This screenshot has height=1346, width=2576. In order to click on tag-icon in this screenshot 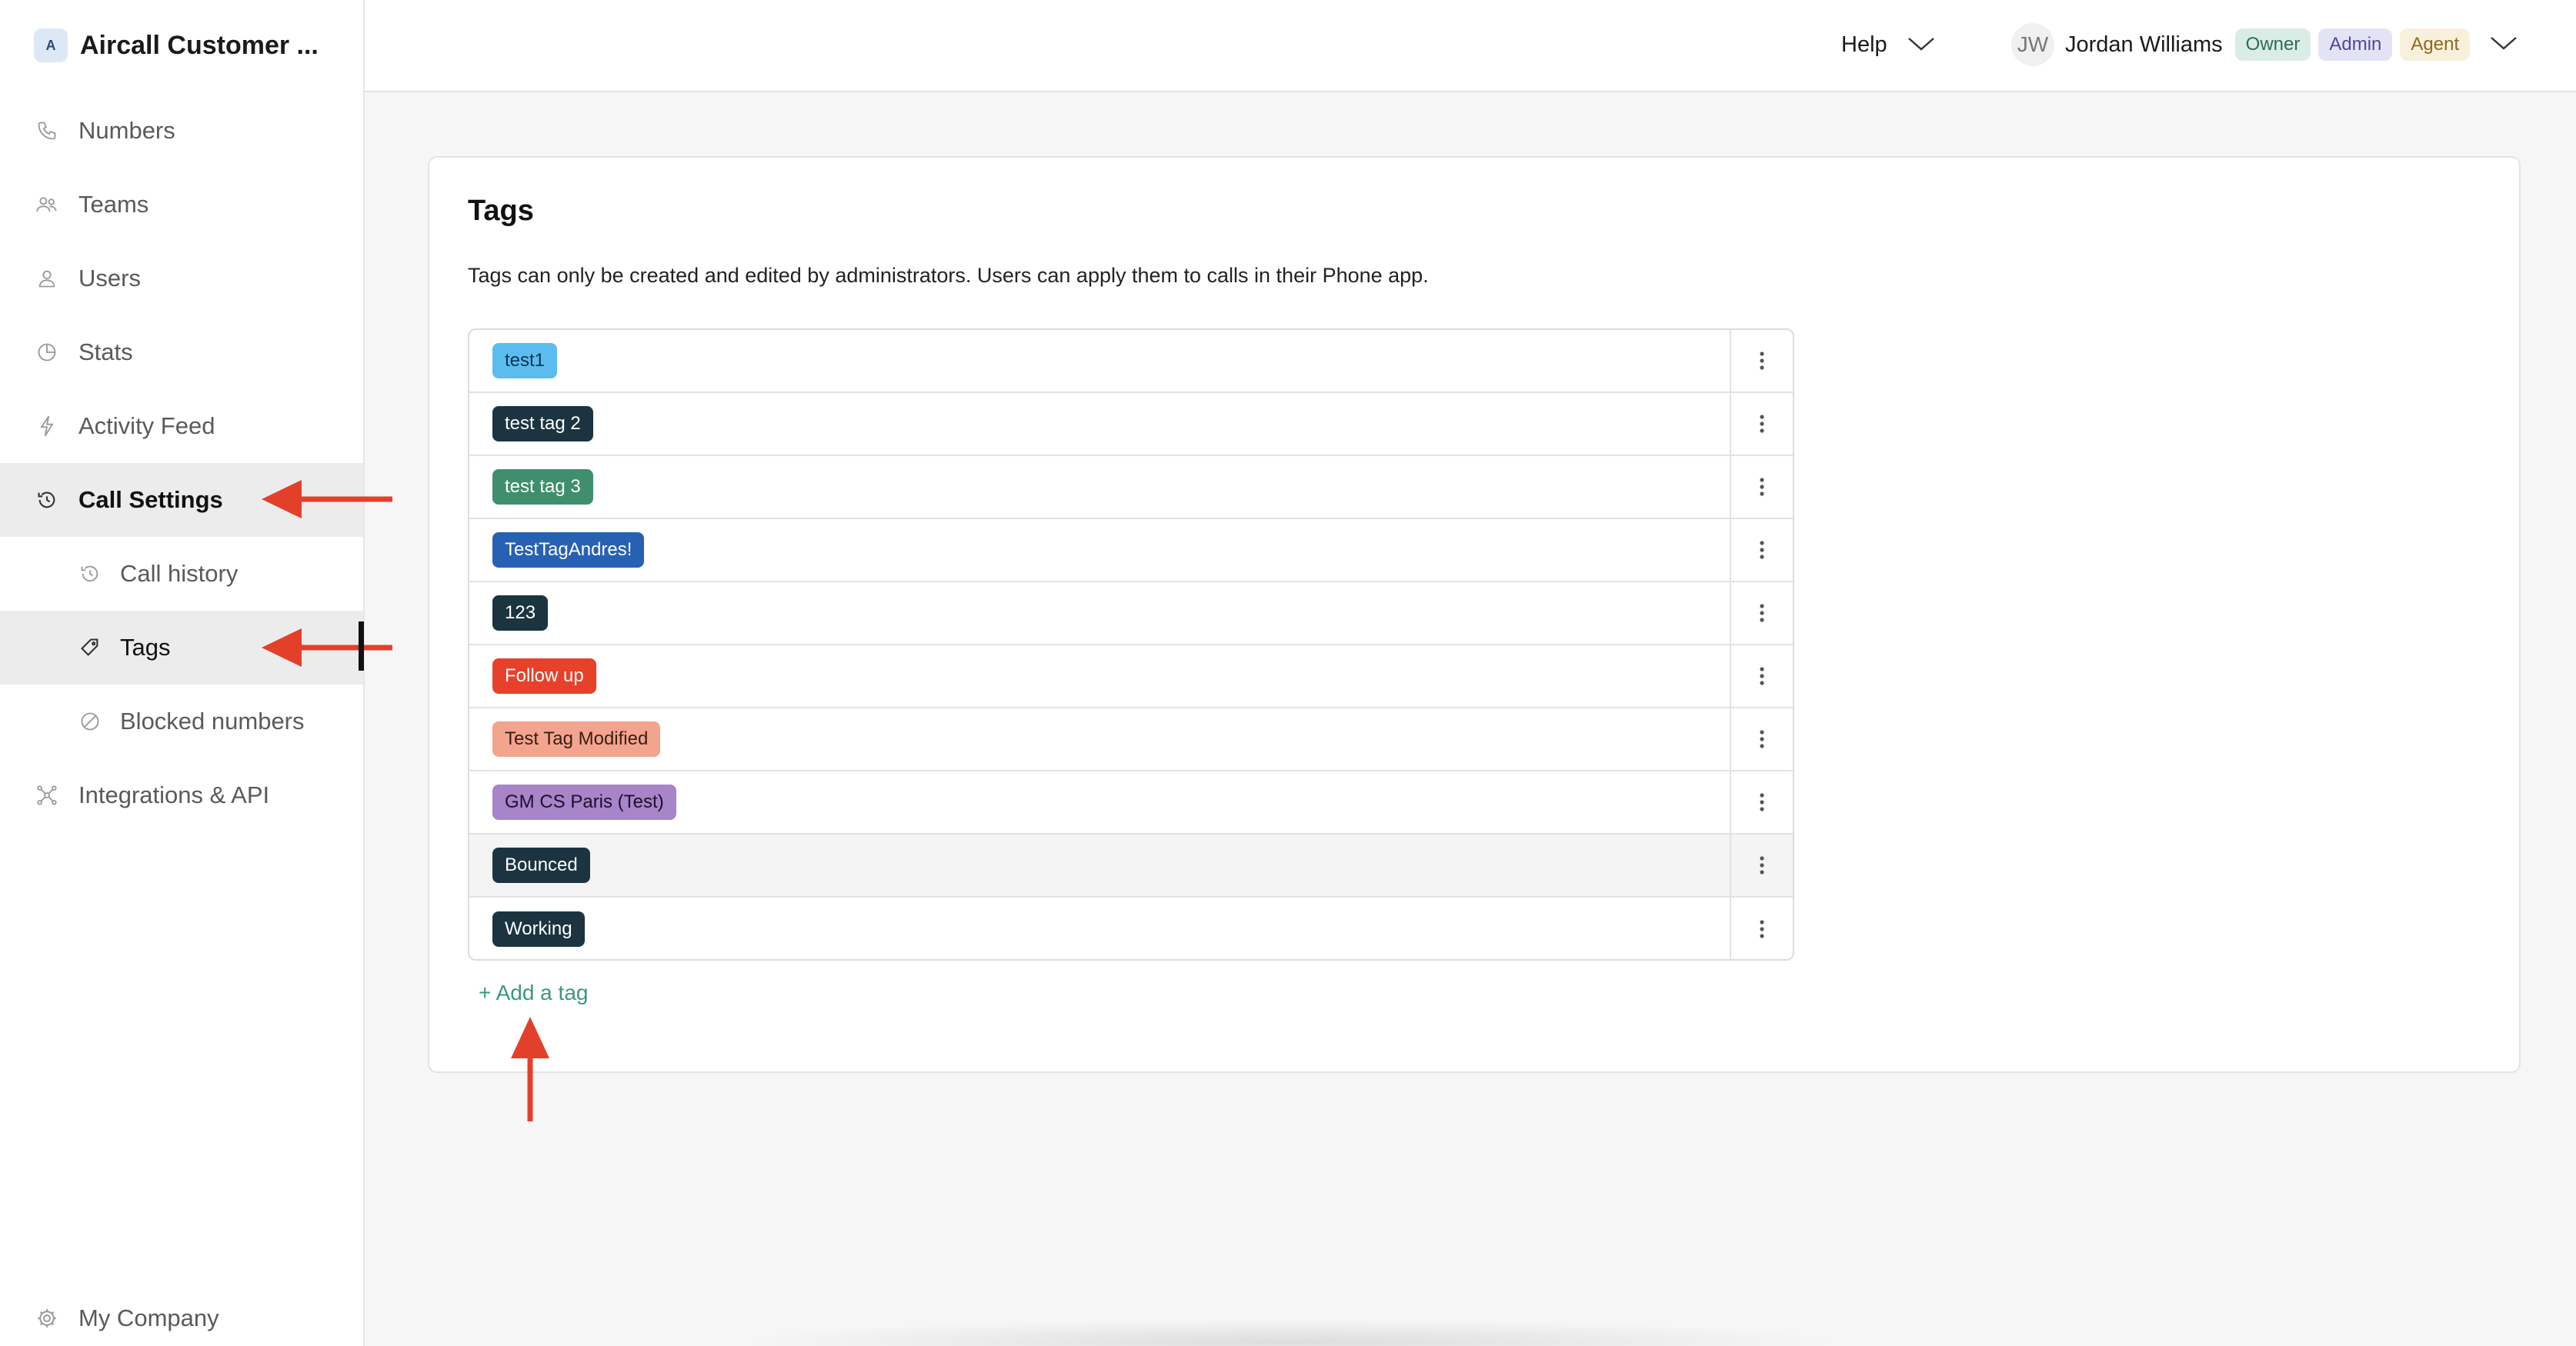, I will do `click(90, 647)`.